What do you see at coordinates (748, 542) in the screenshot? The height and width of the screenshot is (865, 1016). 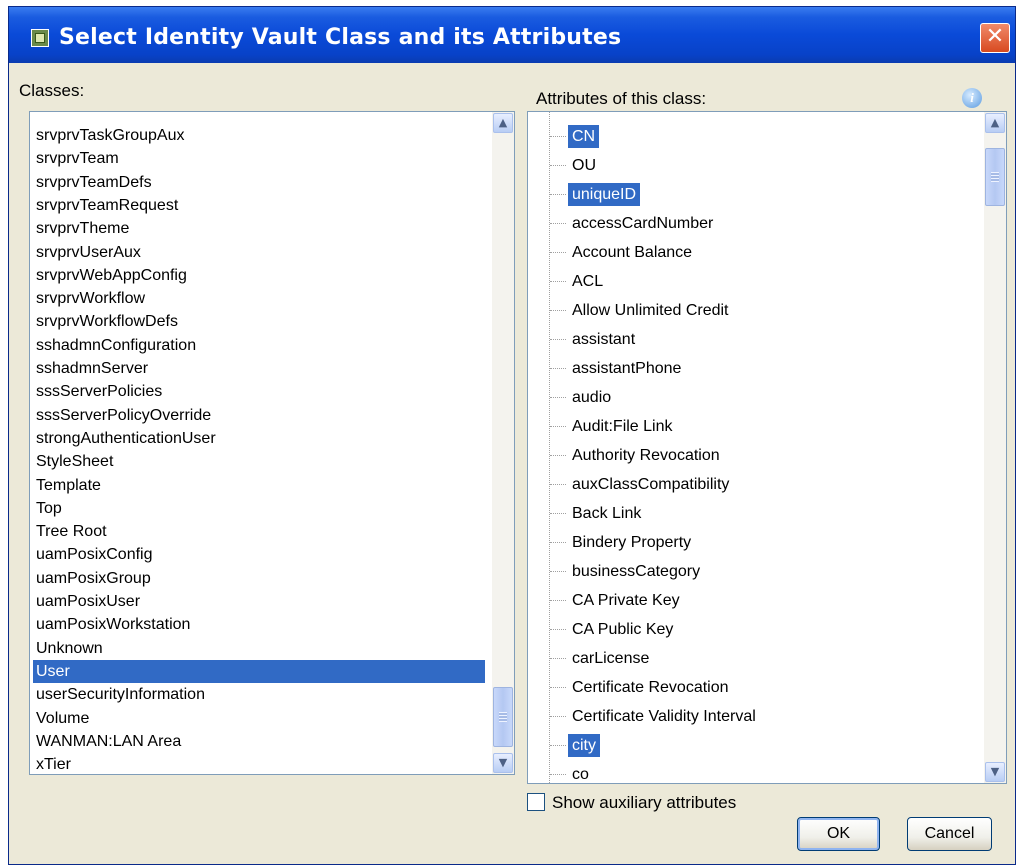 I see `attribute-tree-item: Bindery Property` at bounding box center [748, 542].